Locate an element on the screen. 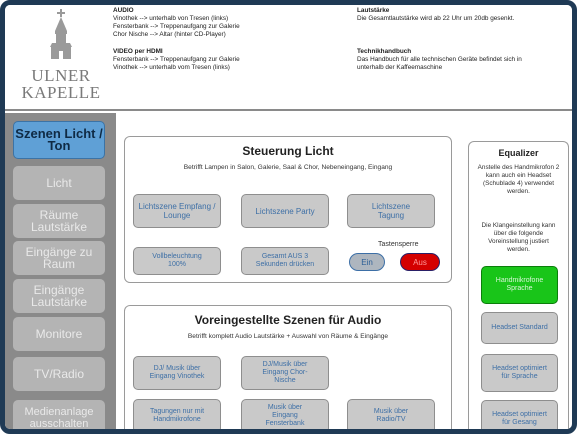  sidebar-item-tv-radio: TV/Radio is located at coordinates (59, 374).